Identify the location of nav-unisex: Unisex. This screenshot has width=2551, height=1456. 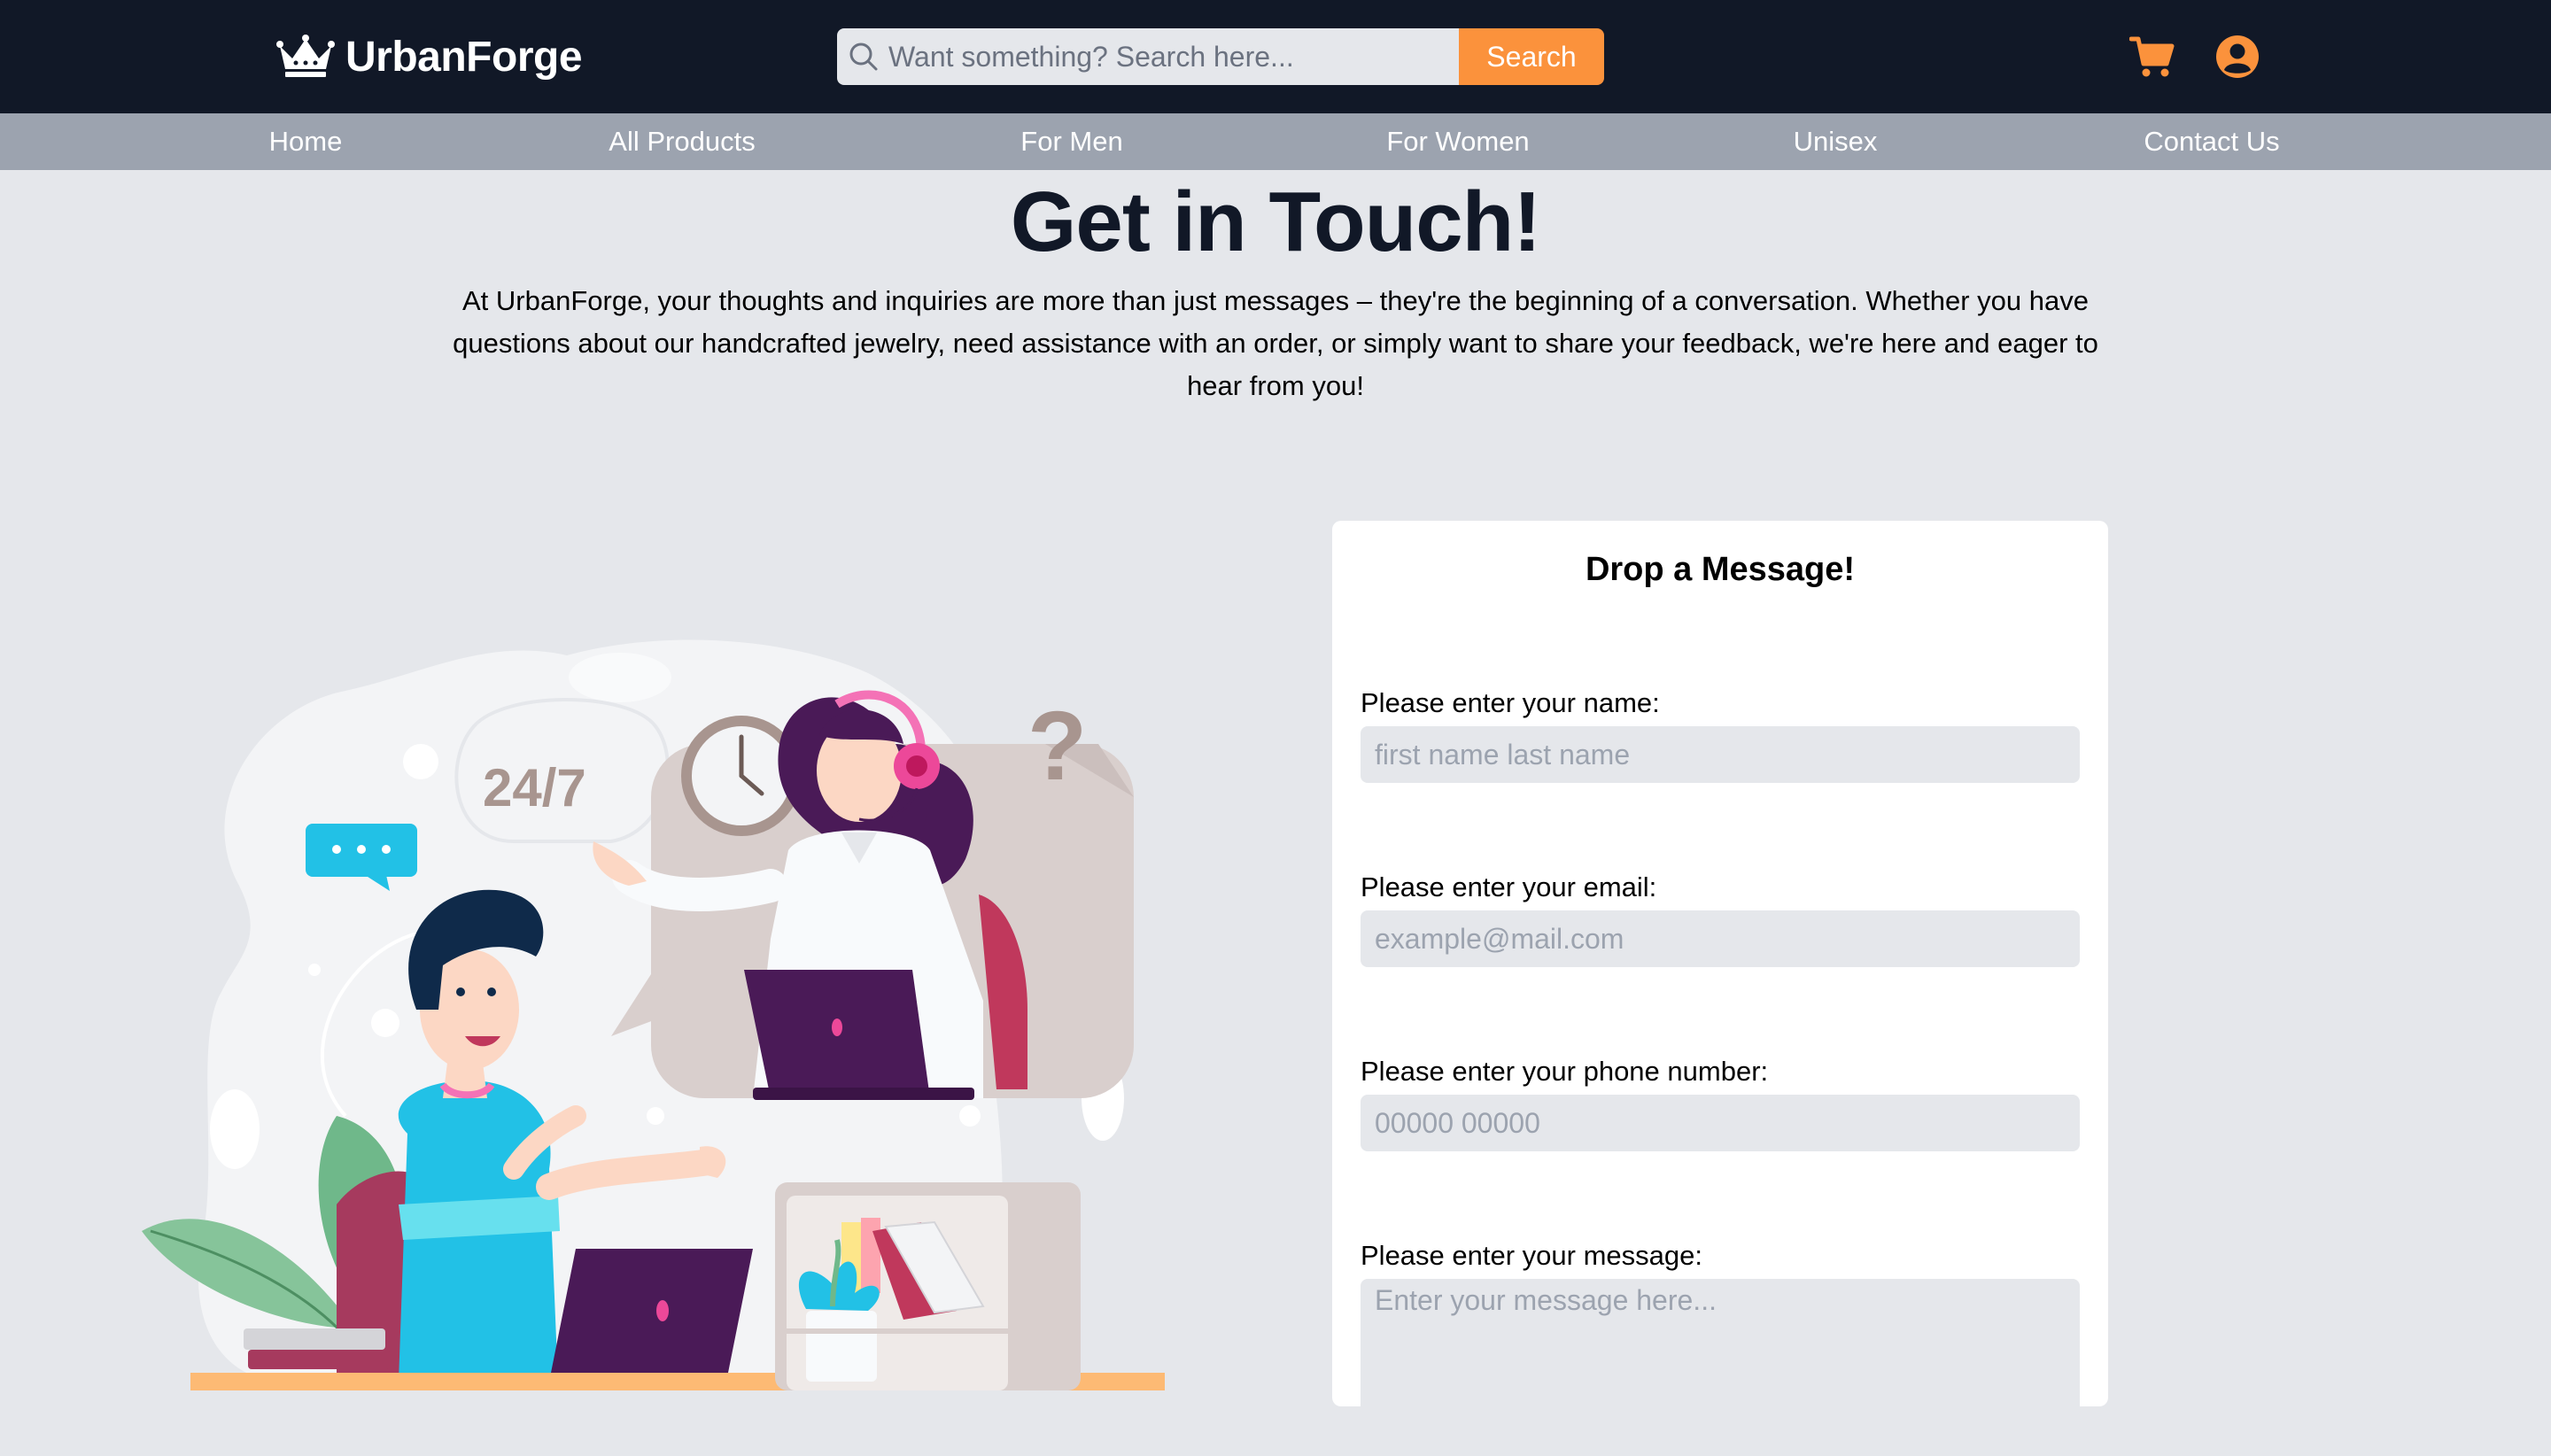
(1836, 141).